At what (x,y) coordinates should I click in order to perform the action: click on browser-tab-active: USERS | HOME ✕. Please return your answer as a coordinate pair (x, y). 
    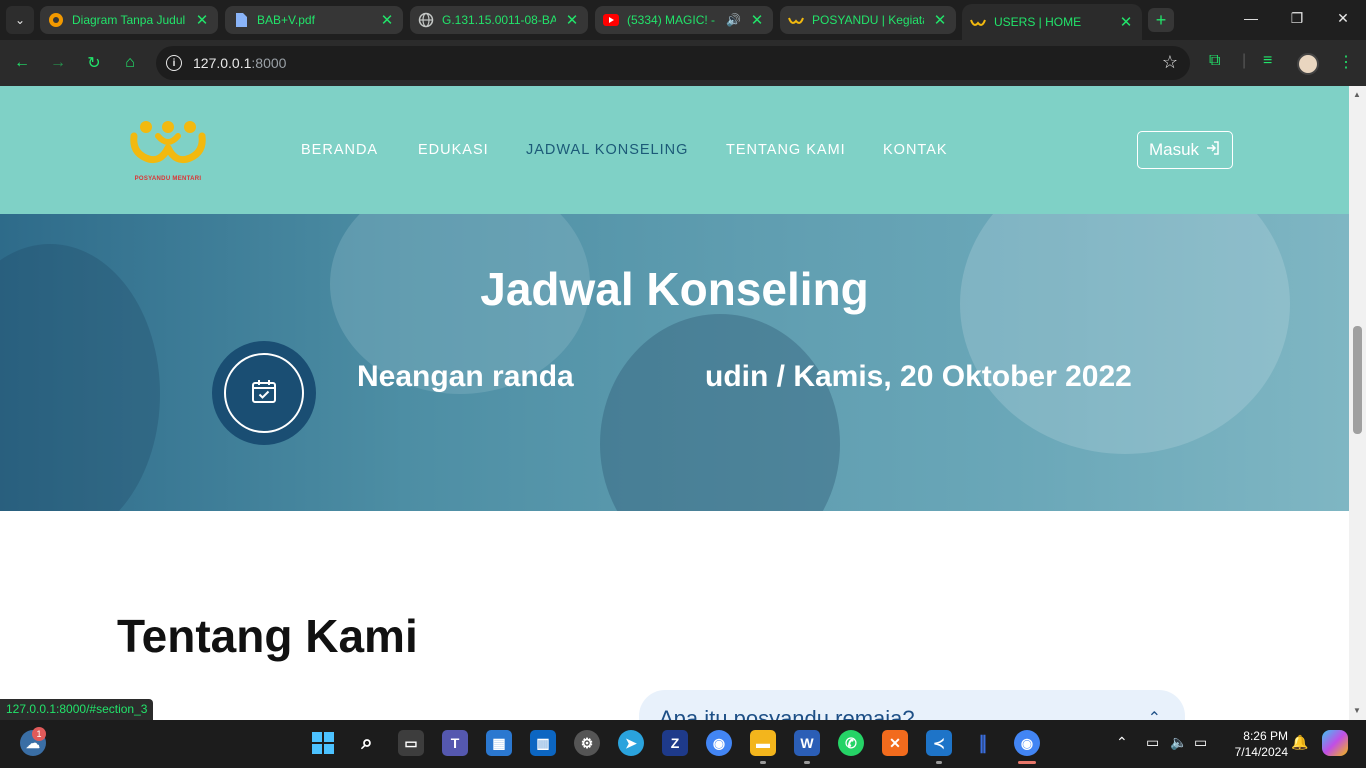
    Looking at the image, I should click on (1052, 22).